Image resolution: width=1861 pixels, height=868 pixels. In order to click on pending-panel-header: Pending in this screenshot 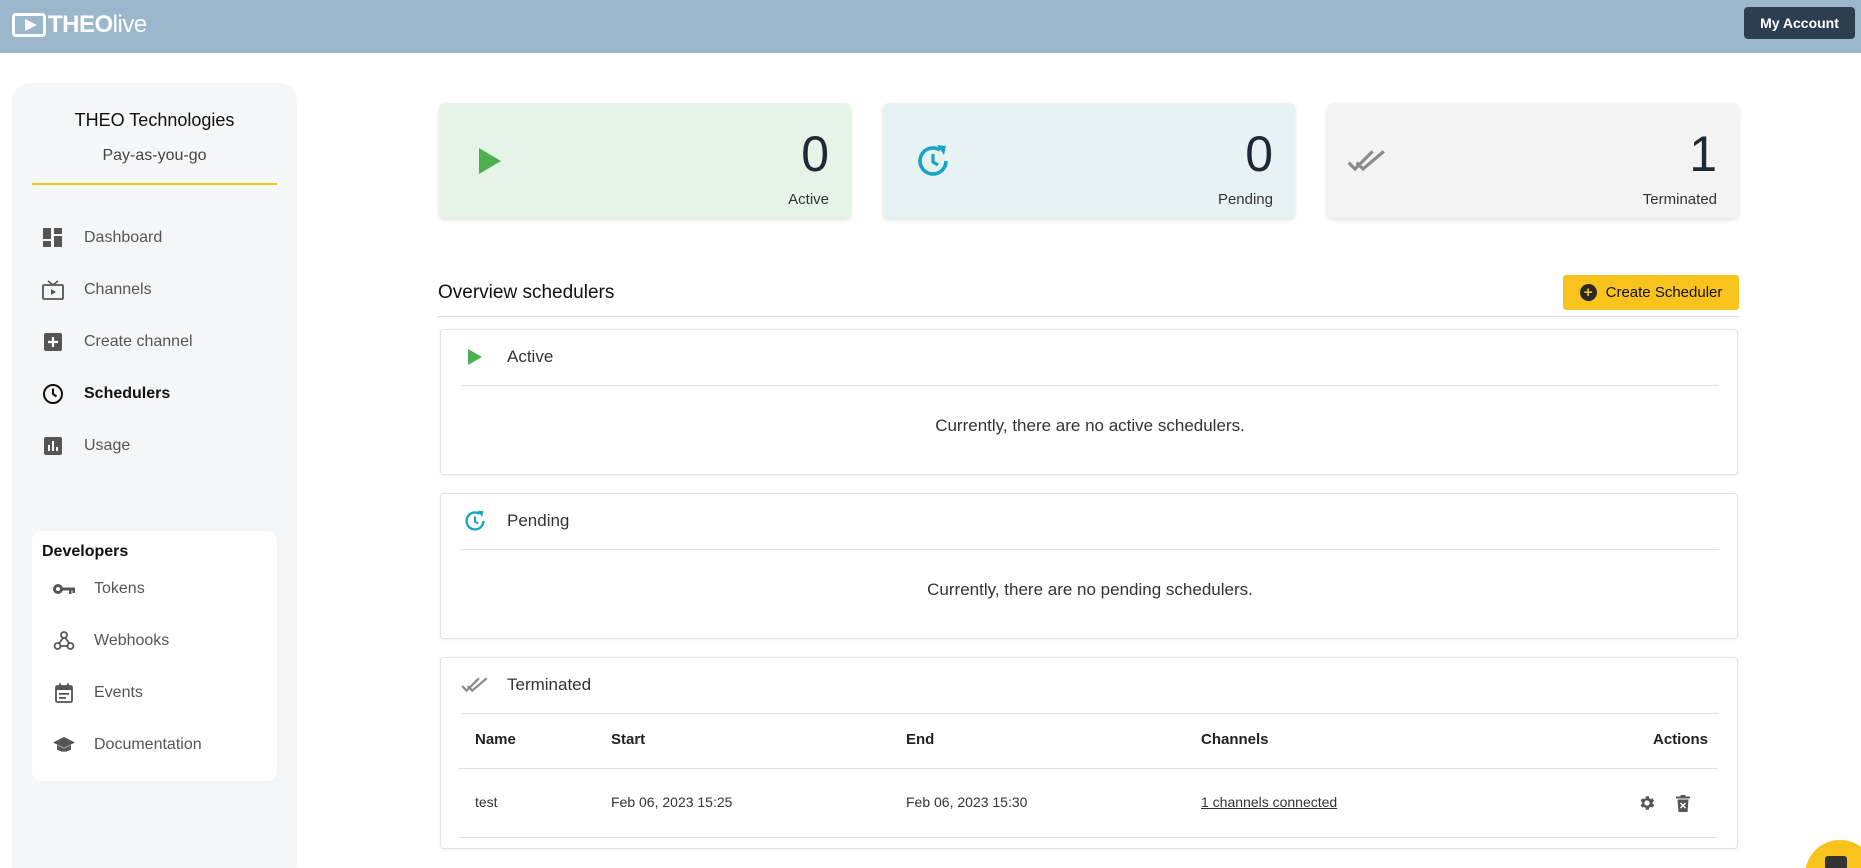, I will do `click(515, 521)`.